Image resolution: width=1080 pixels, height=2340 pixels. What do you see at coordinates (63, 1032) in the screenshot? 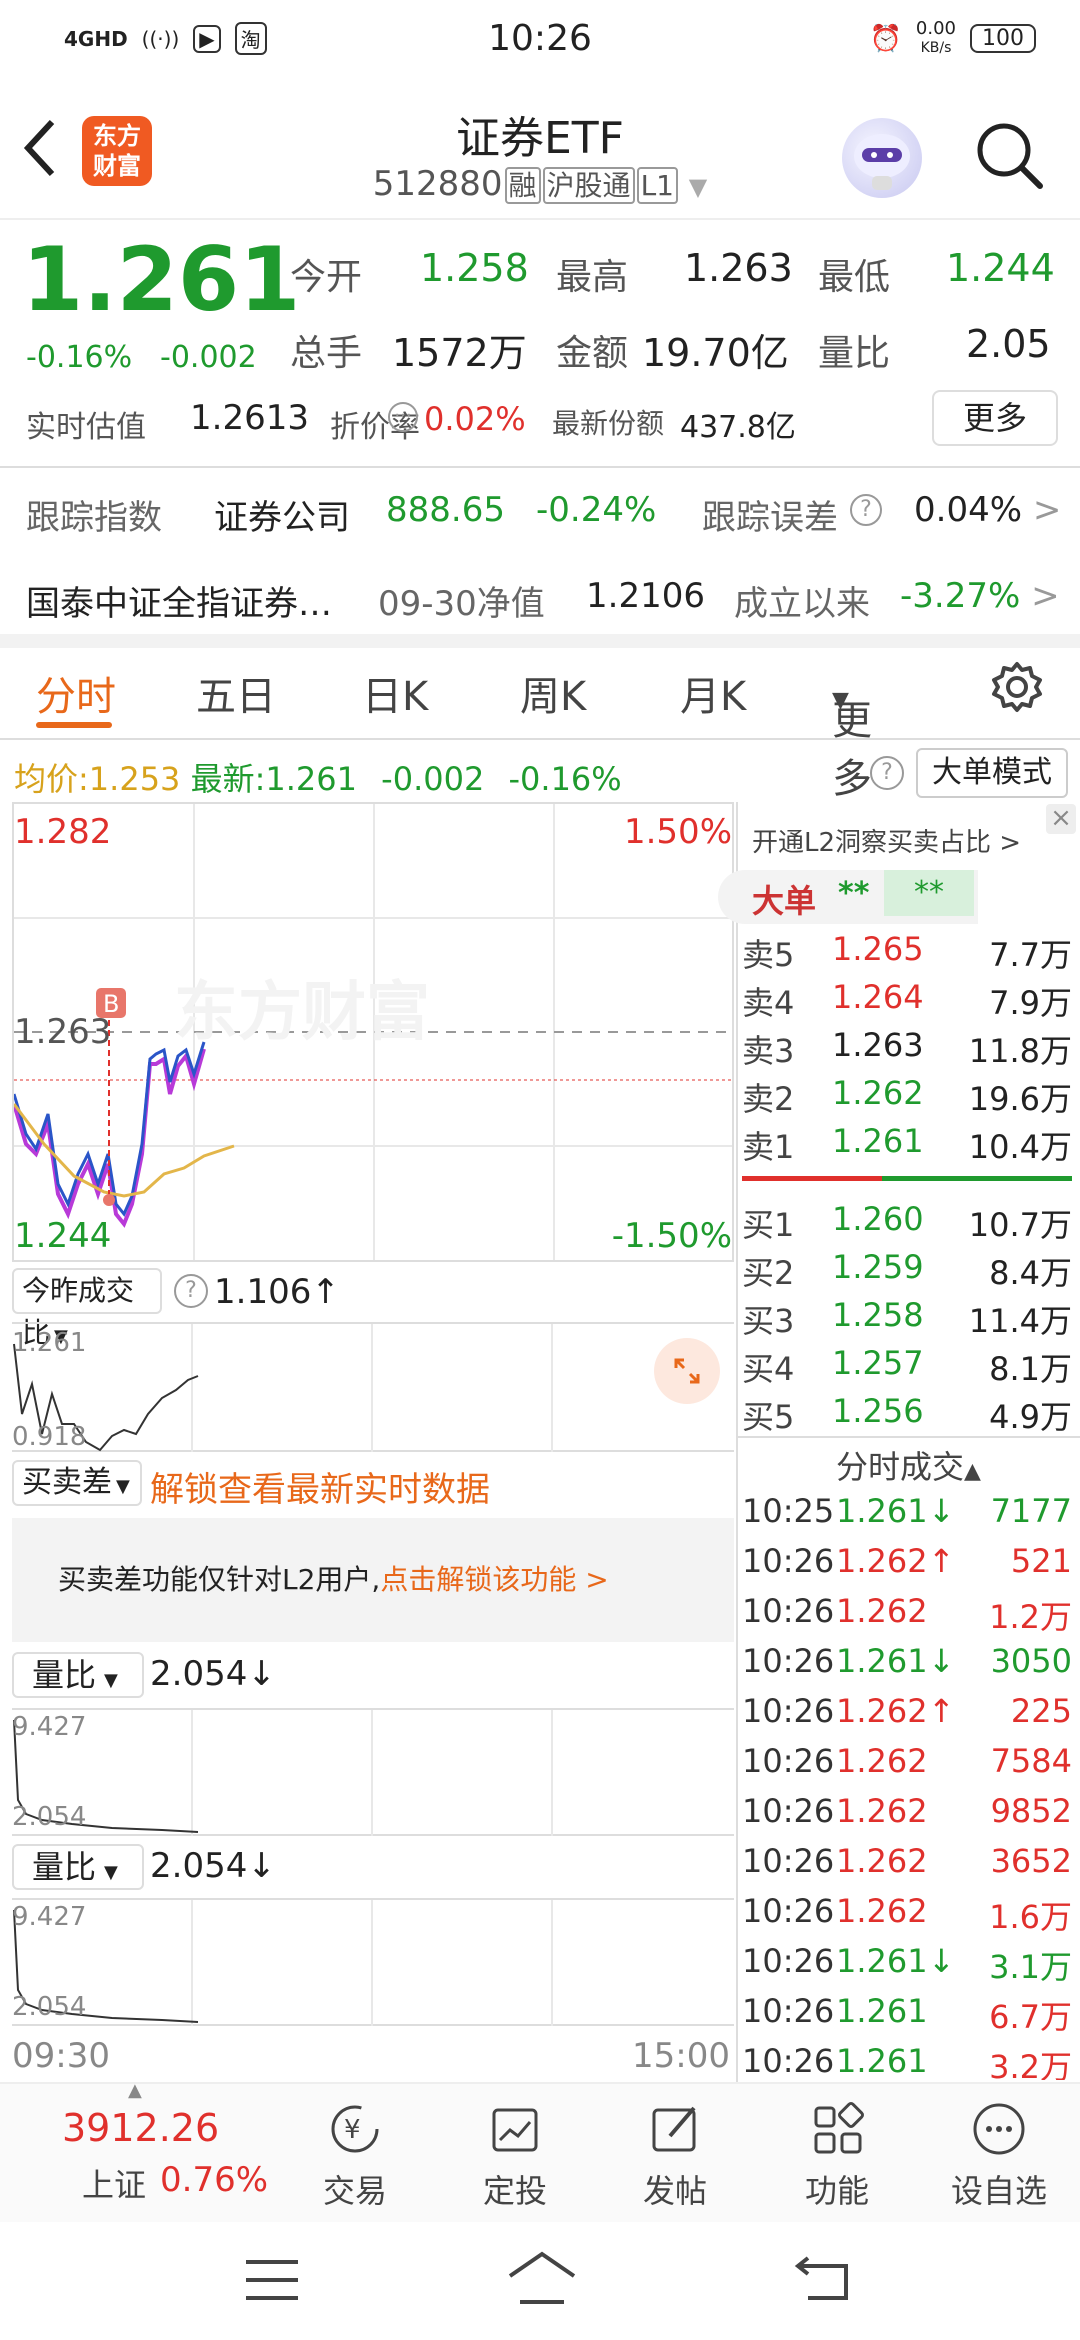
I see `chart-mid-price: 1.263` at bounding box center [63, 1032].